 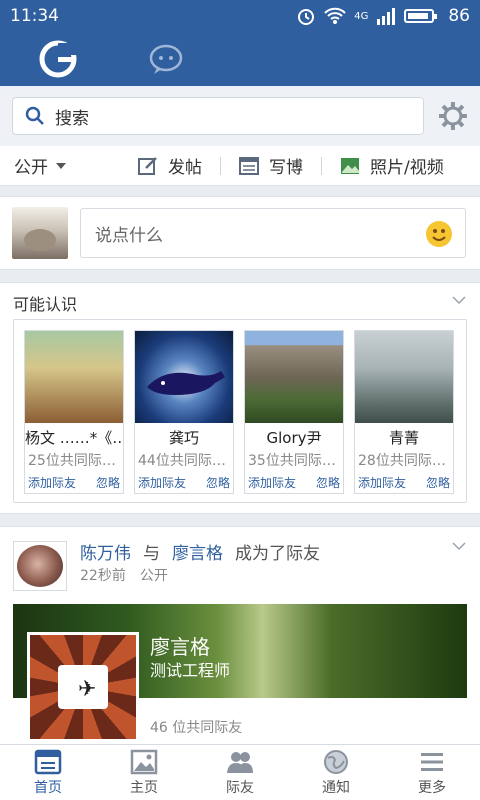 What do you see at coordinates (40, 233) in the screenshot?
I see `my-avatar` at bounding box center [40, 233].